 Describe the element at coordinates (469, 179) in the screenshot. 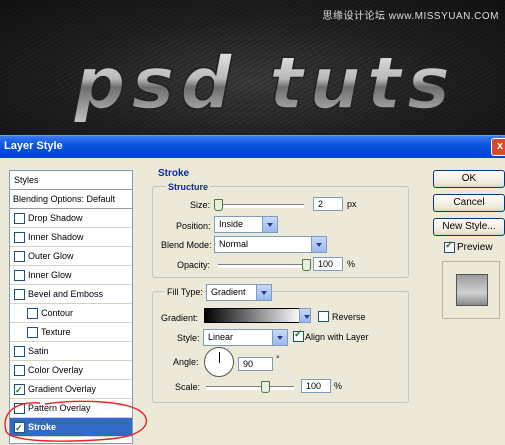

I see `ok-button: OK` at that location.